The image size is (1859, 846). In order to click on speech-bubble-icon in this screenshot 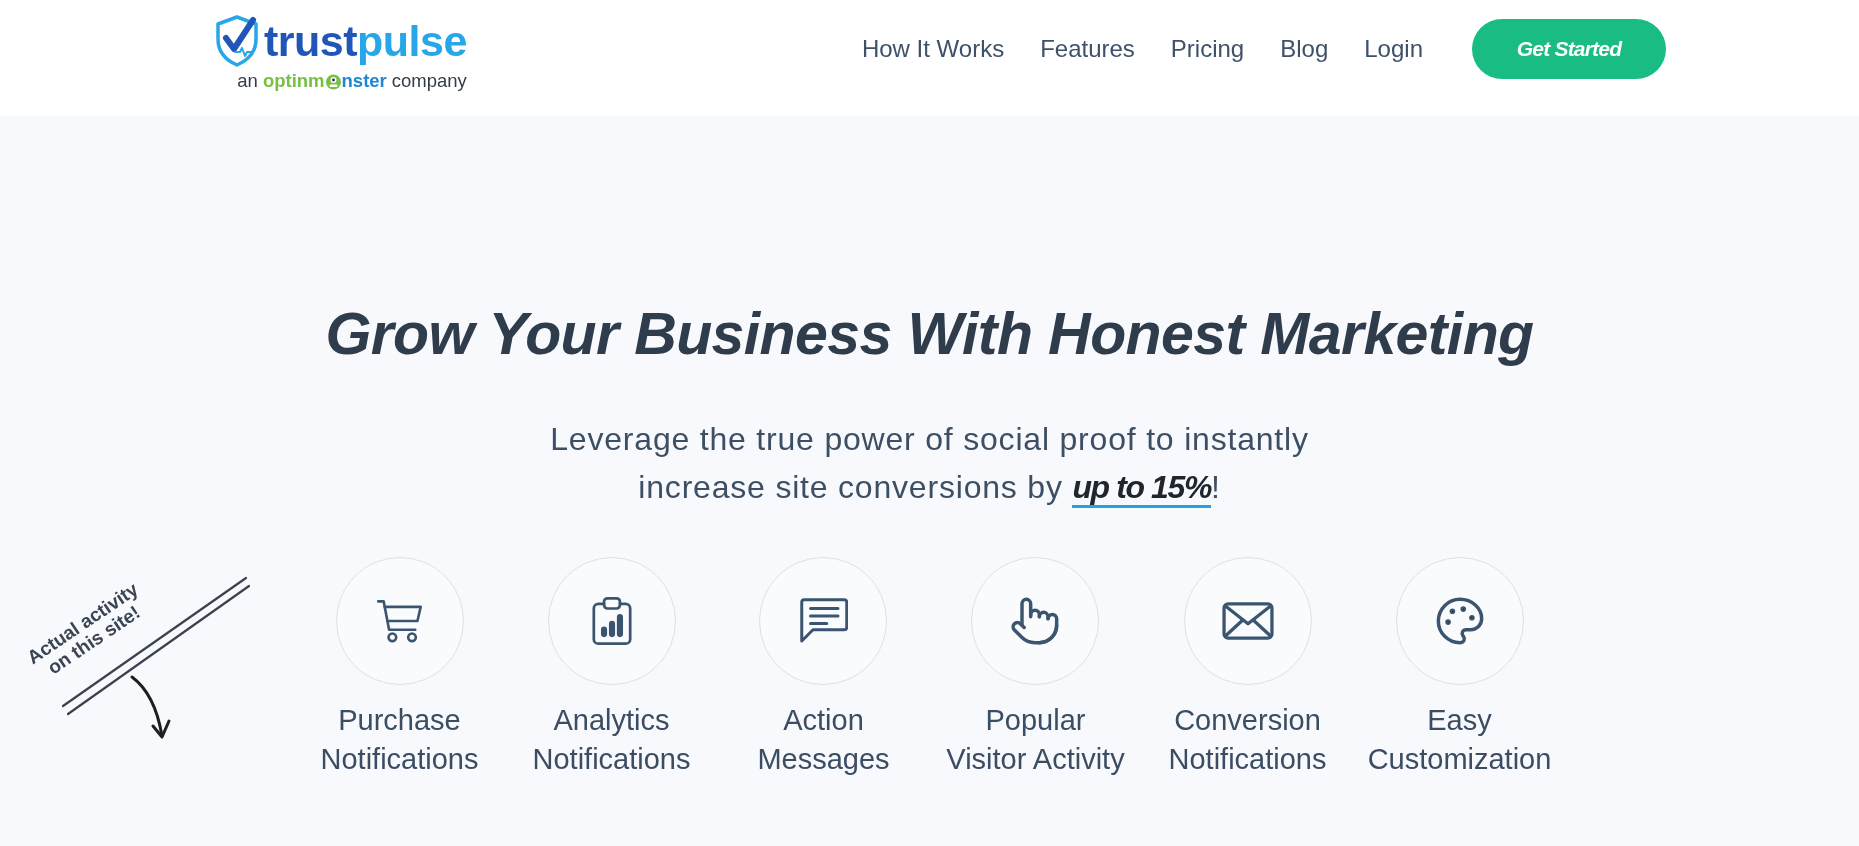, I will do `click(823, 621)`.